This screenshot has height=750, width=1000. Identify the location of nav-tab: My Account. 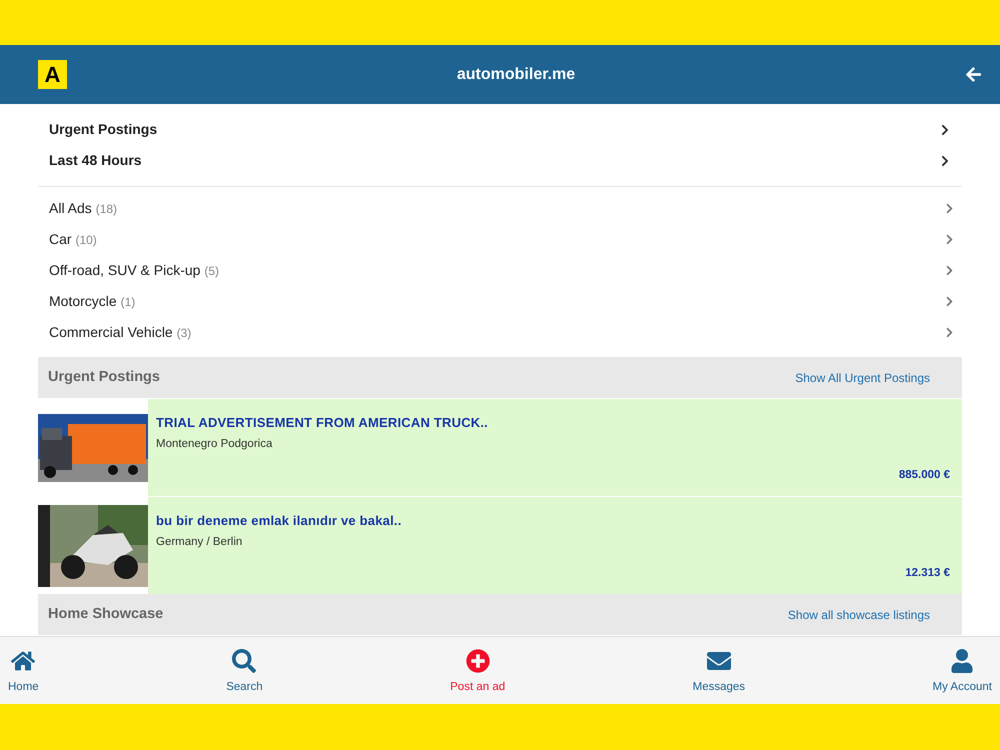
(962, 670).